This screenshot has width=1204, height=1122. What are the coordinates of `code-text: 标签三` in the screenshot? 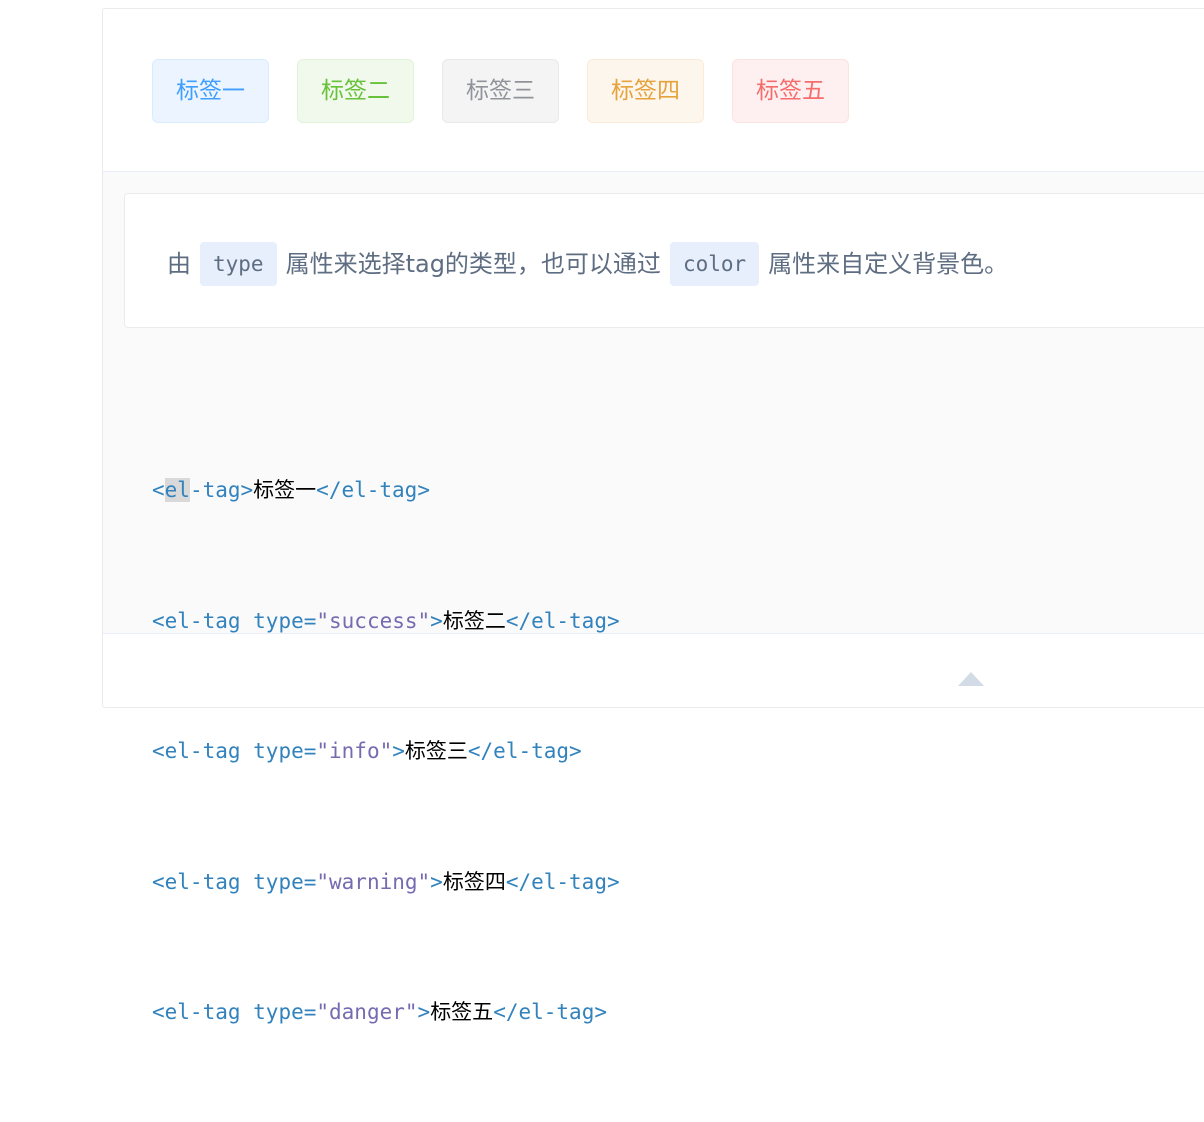 It's located at (436, 751).